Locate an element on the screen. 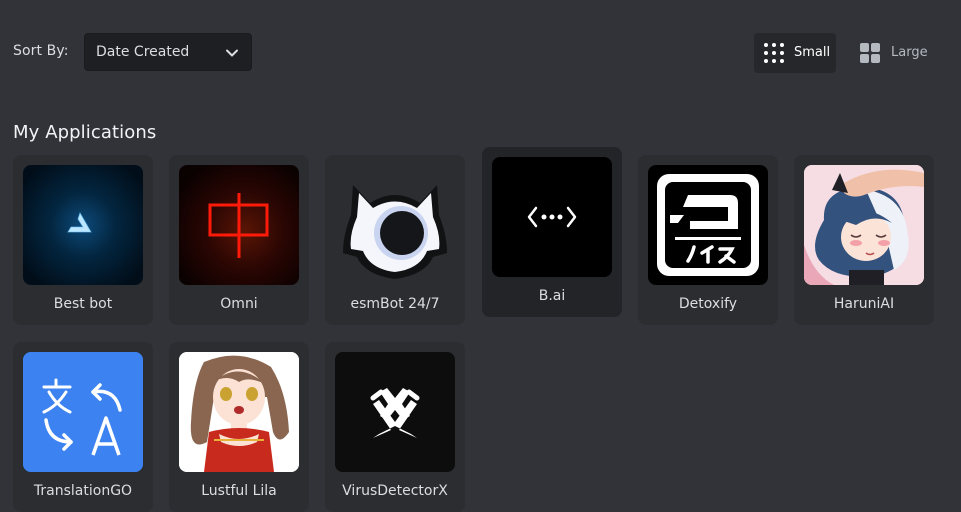 This screenshot has height=512, width=961. code-dots-icon is located at coordinates (552, 217).